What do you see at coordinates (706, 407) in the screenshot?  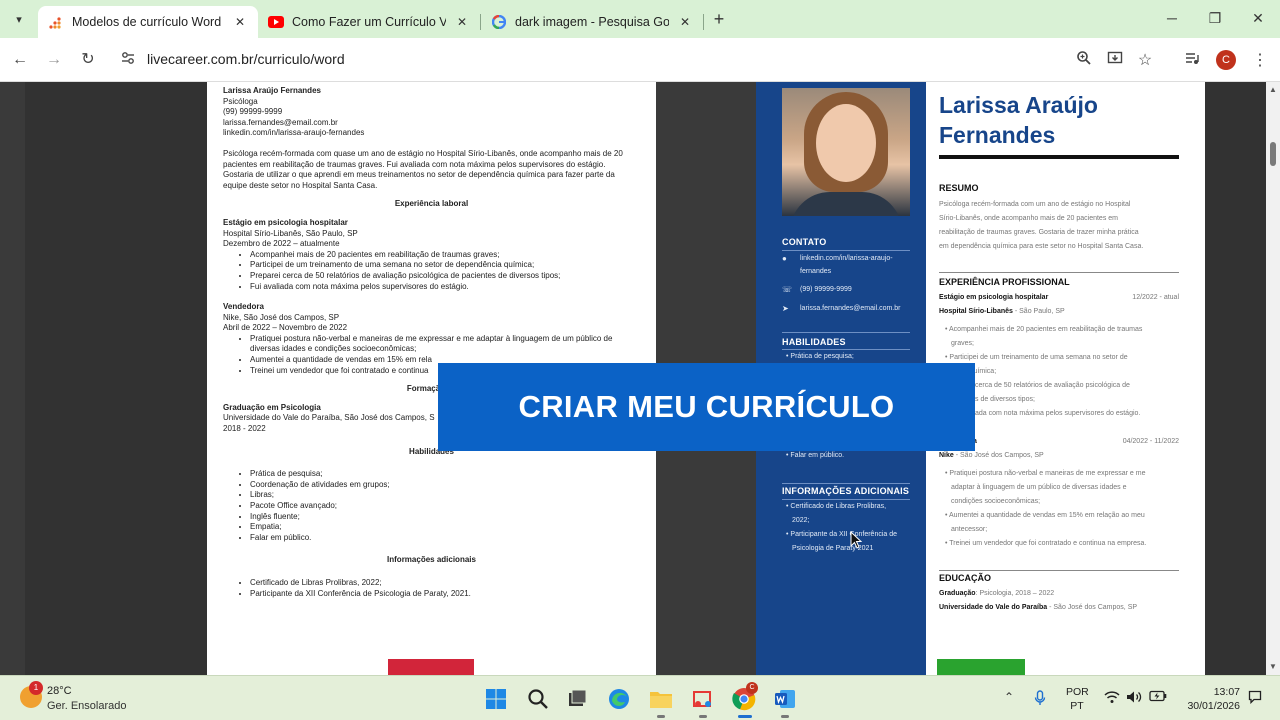 I see `create-resume-button: CRIAR MEU CURRÍCULO` at bounding box center [706, 407].